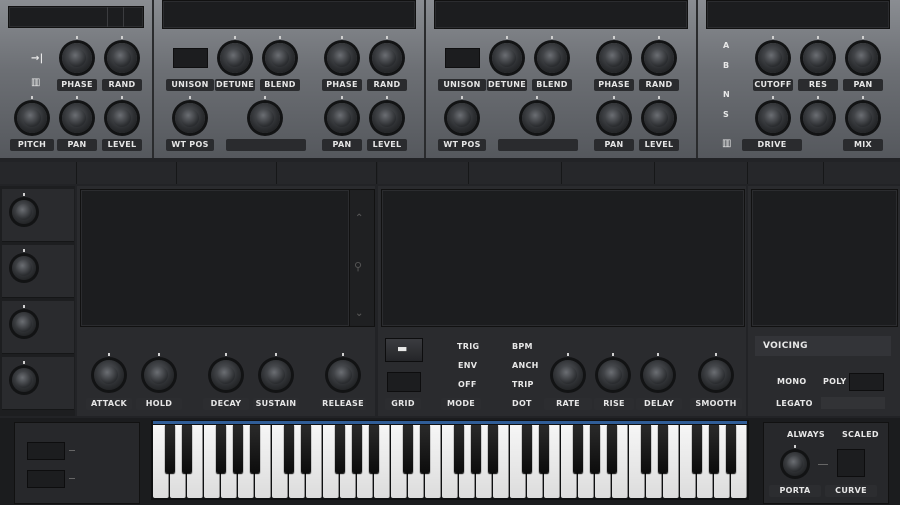 This screenshot has width=900, height=505. I want to click on route-s: S, so click(726, 114).